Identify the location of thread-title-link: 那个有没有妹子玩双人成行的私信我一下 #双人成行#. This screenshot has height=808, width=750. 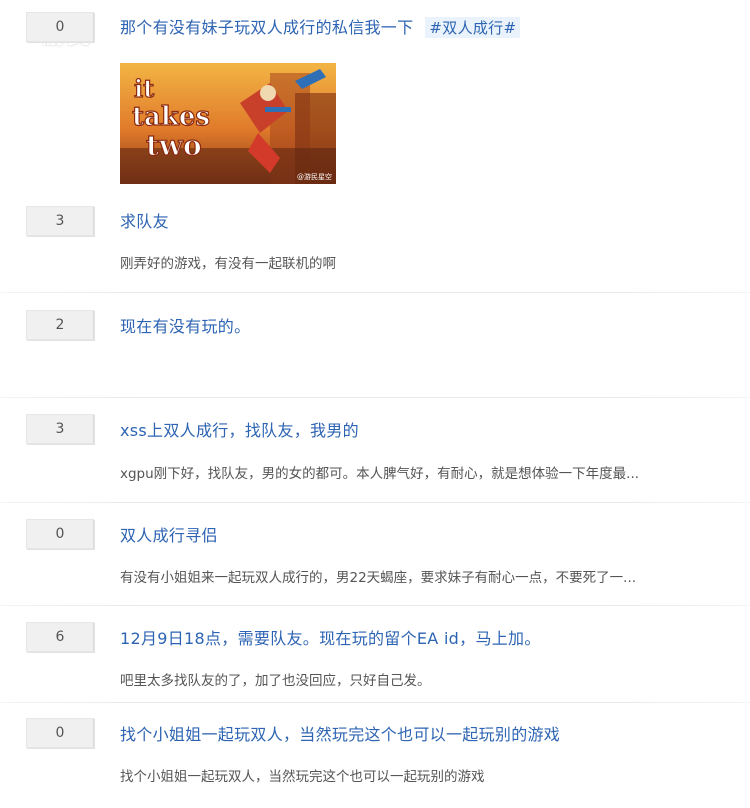
(320, 26).